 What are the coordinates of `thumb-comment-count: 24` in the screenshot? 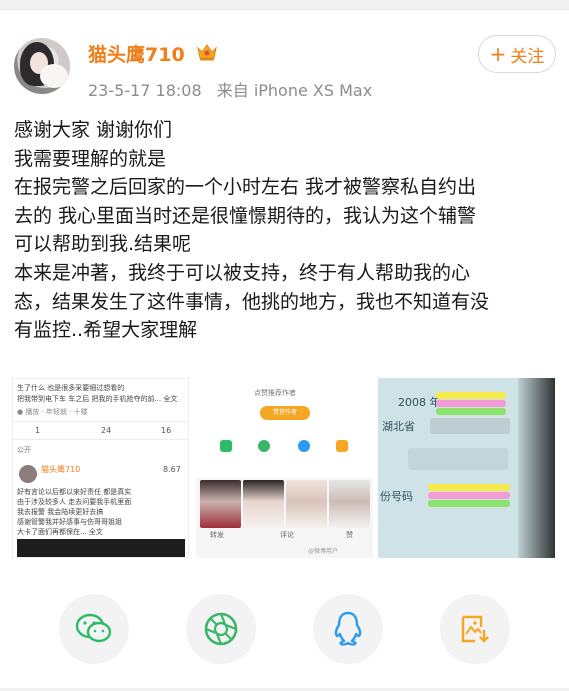 It's located at (106, 430).